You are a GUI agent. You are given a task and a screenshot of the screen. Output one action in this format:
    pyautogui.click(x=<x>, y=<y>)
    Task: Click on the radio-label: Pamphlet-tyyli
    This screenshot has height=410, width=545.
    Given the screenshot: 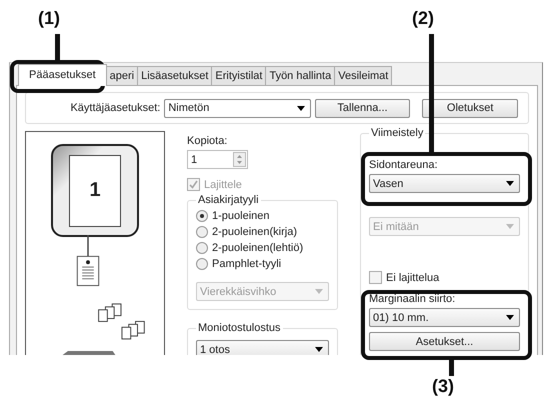 What is the action you would take?
    pyautogui.click(x=247, y=264)
    